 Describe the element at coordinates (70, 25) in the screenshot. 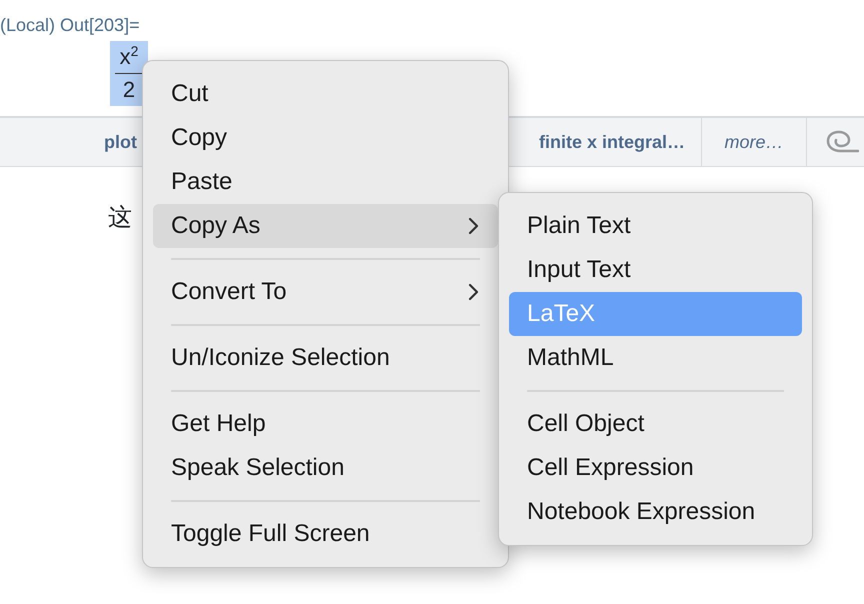

I see `output-label: (Local) Out[203]=` at that location.